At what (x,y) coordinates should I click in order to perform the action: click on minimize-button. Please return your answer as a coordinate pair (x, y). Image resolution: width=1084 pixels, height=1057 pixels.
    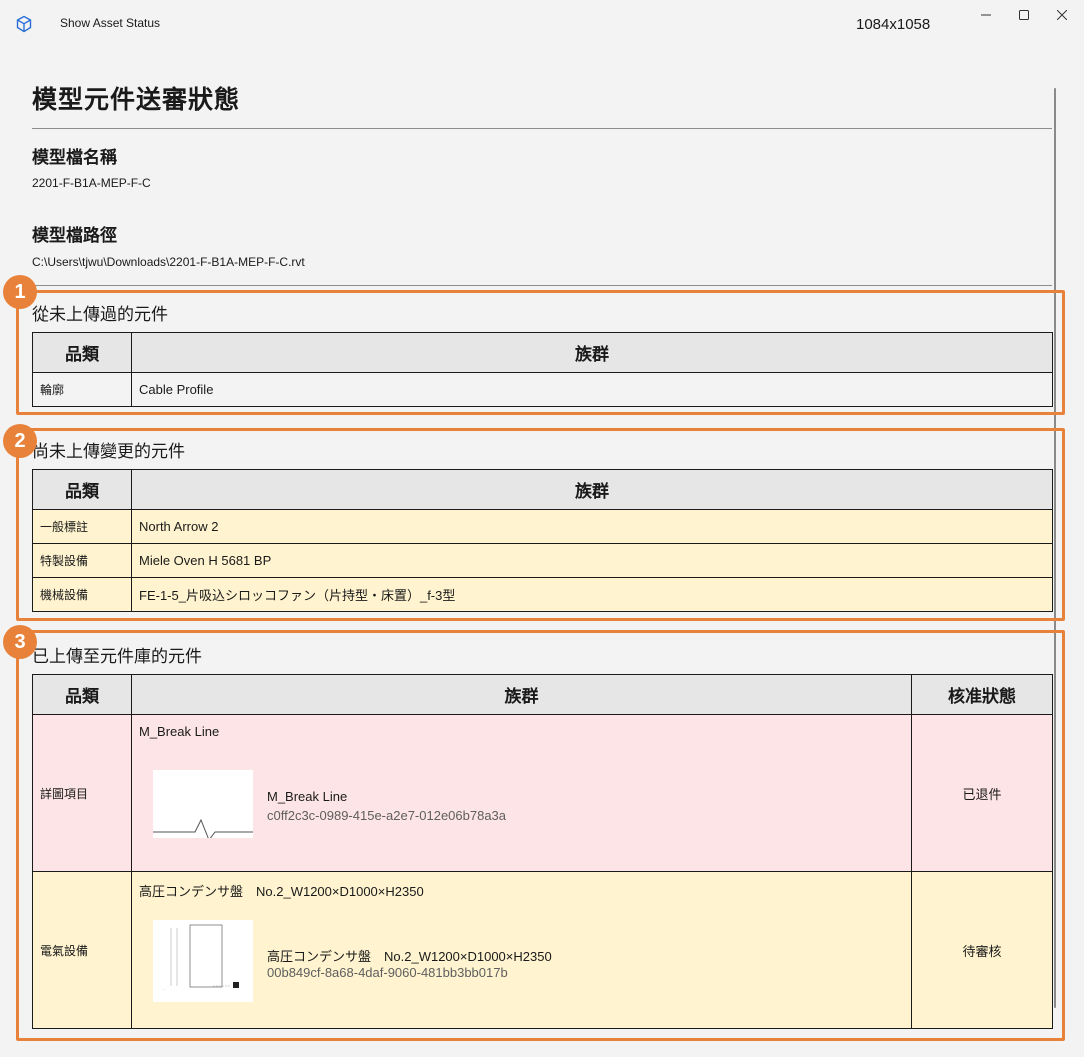
    Looking at the image, I should click on (986, 15).